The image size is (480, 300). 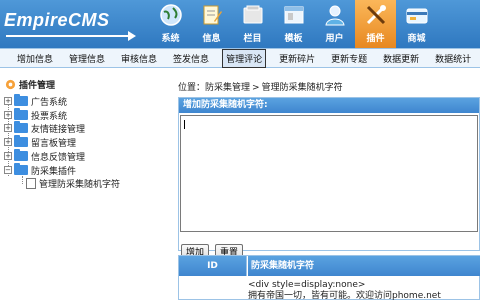 I want to click on collapse-icon: −, so click(x=8, y=170).